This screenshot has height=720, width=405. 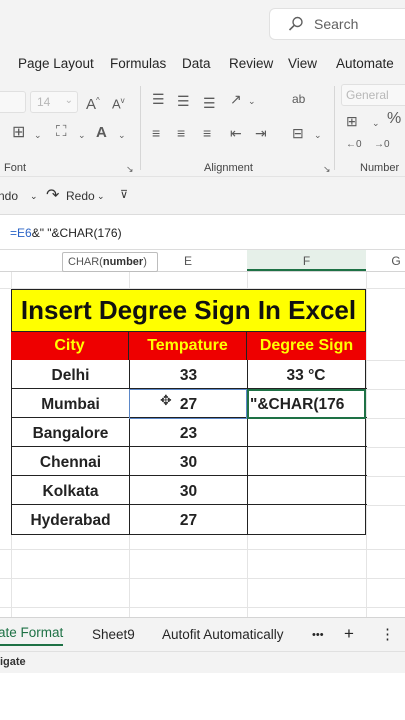 What do you see at coordinates (306, 374) in the screenshot?
I see `cell-degree: 33 °C` at bounding box center [306, 374].